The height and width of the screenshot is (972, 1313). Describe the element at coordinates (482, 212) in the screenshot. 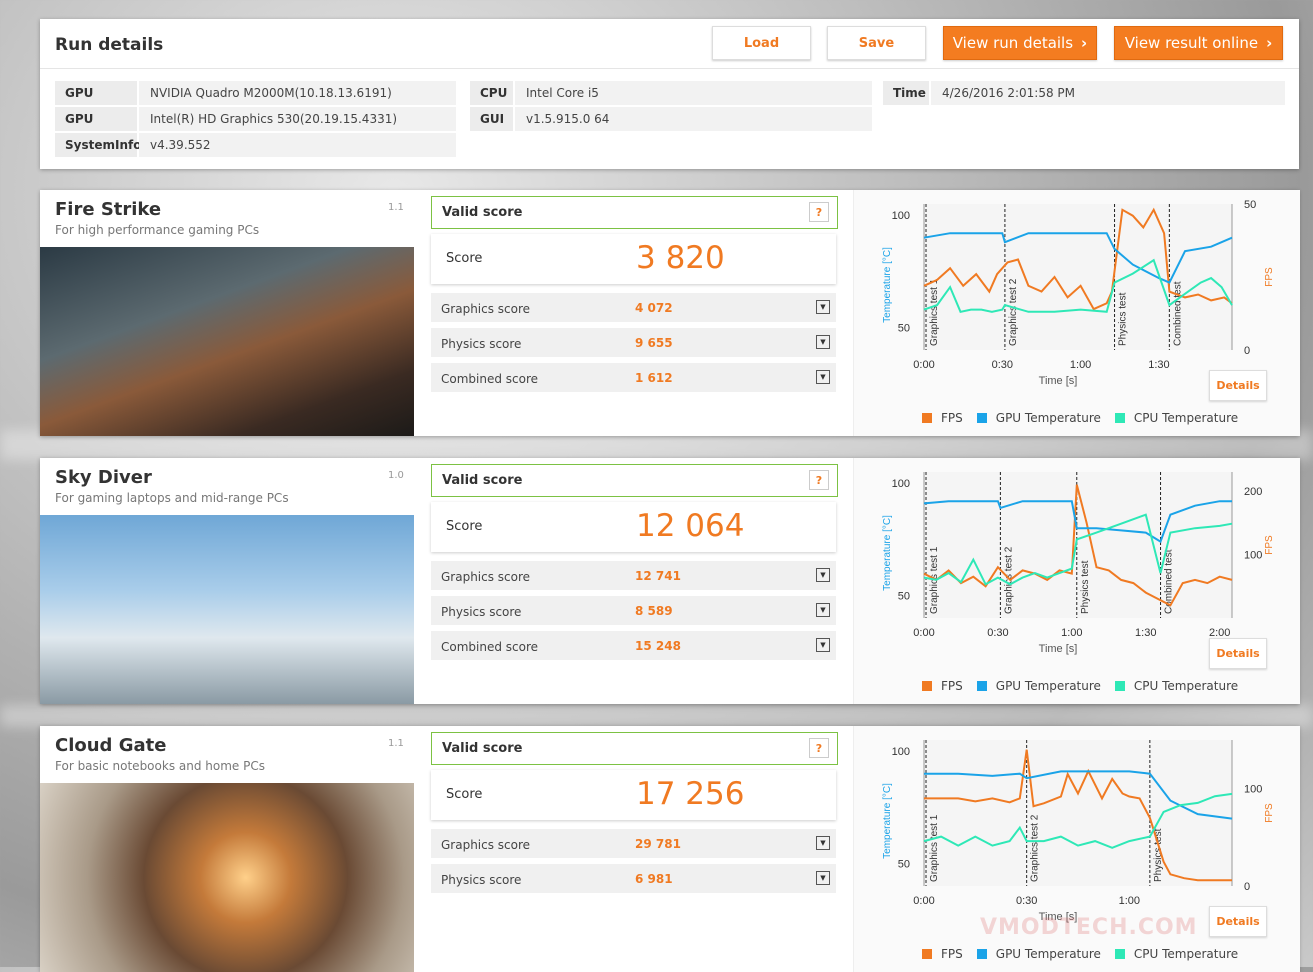

I see `valid-score-label: Valid score` at that location.